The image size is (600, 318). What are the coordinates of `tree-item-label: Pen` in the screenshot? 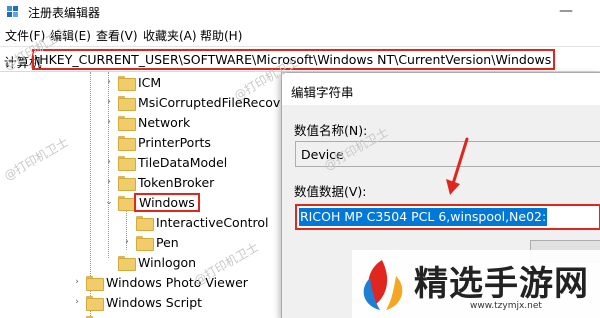 It's located at (167, 242).